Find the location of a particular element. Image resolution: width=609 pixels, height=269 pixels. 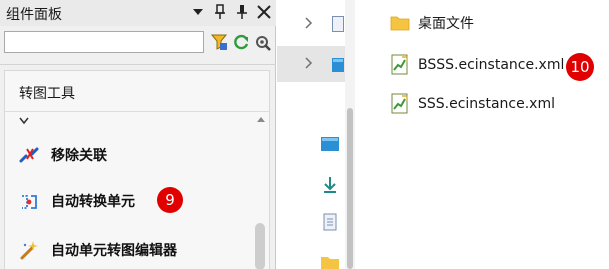

search-toolbar is located at coordinates (241, 42).